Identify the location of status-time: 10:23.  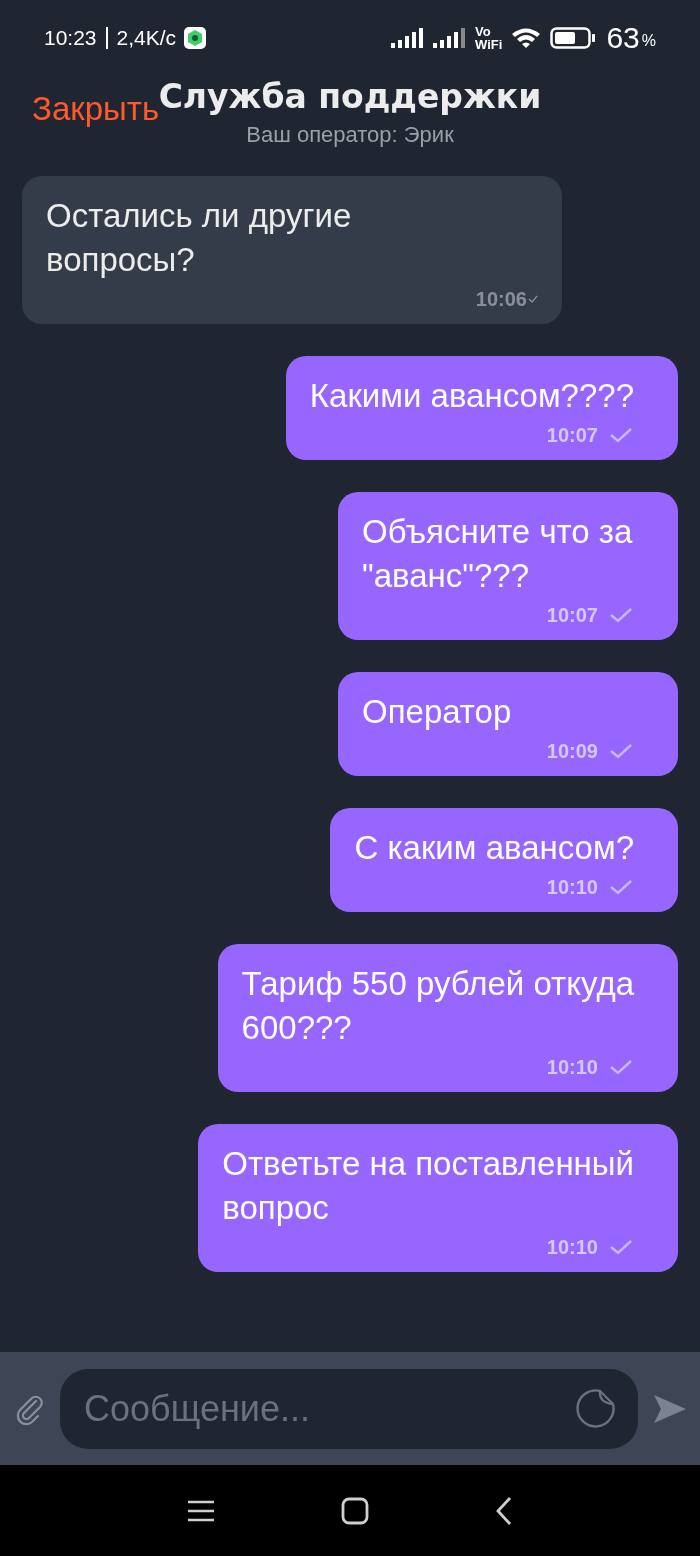
(70, 38).